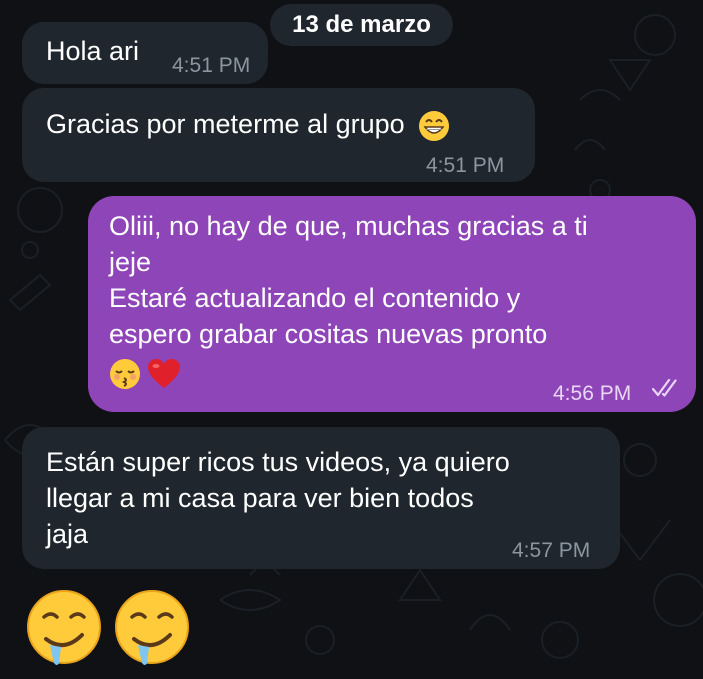  What do you see at coordinates (125, 373) in the screenshot?
I see `kissing-face-with-closed-eyes-icon` at bounding box center [125, 373].